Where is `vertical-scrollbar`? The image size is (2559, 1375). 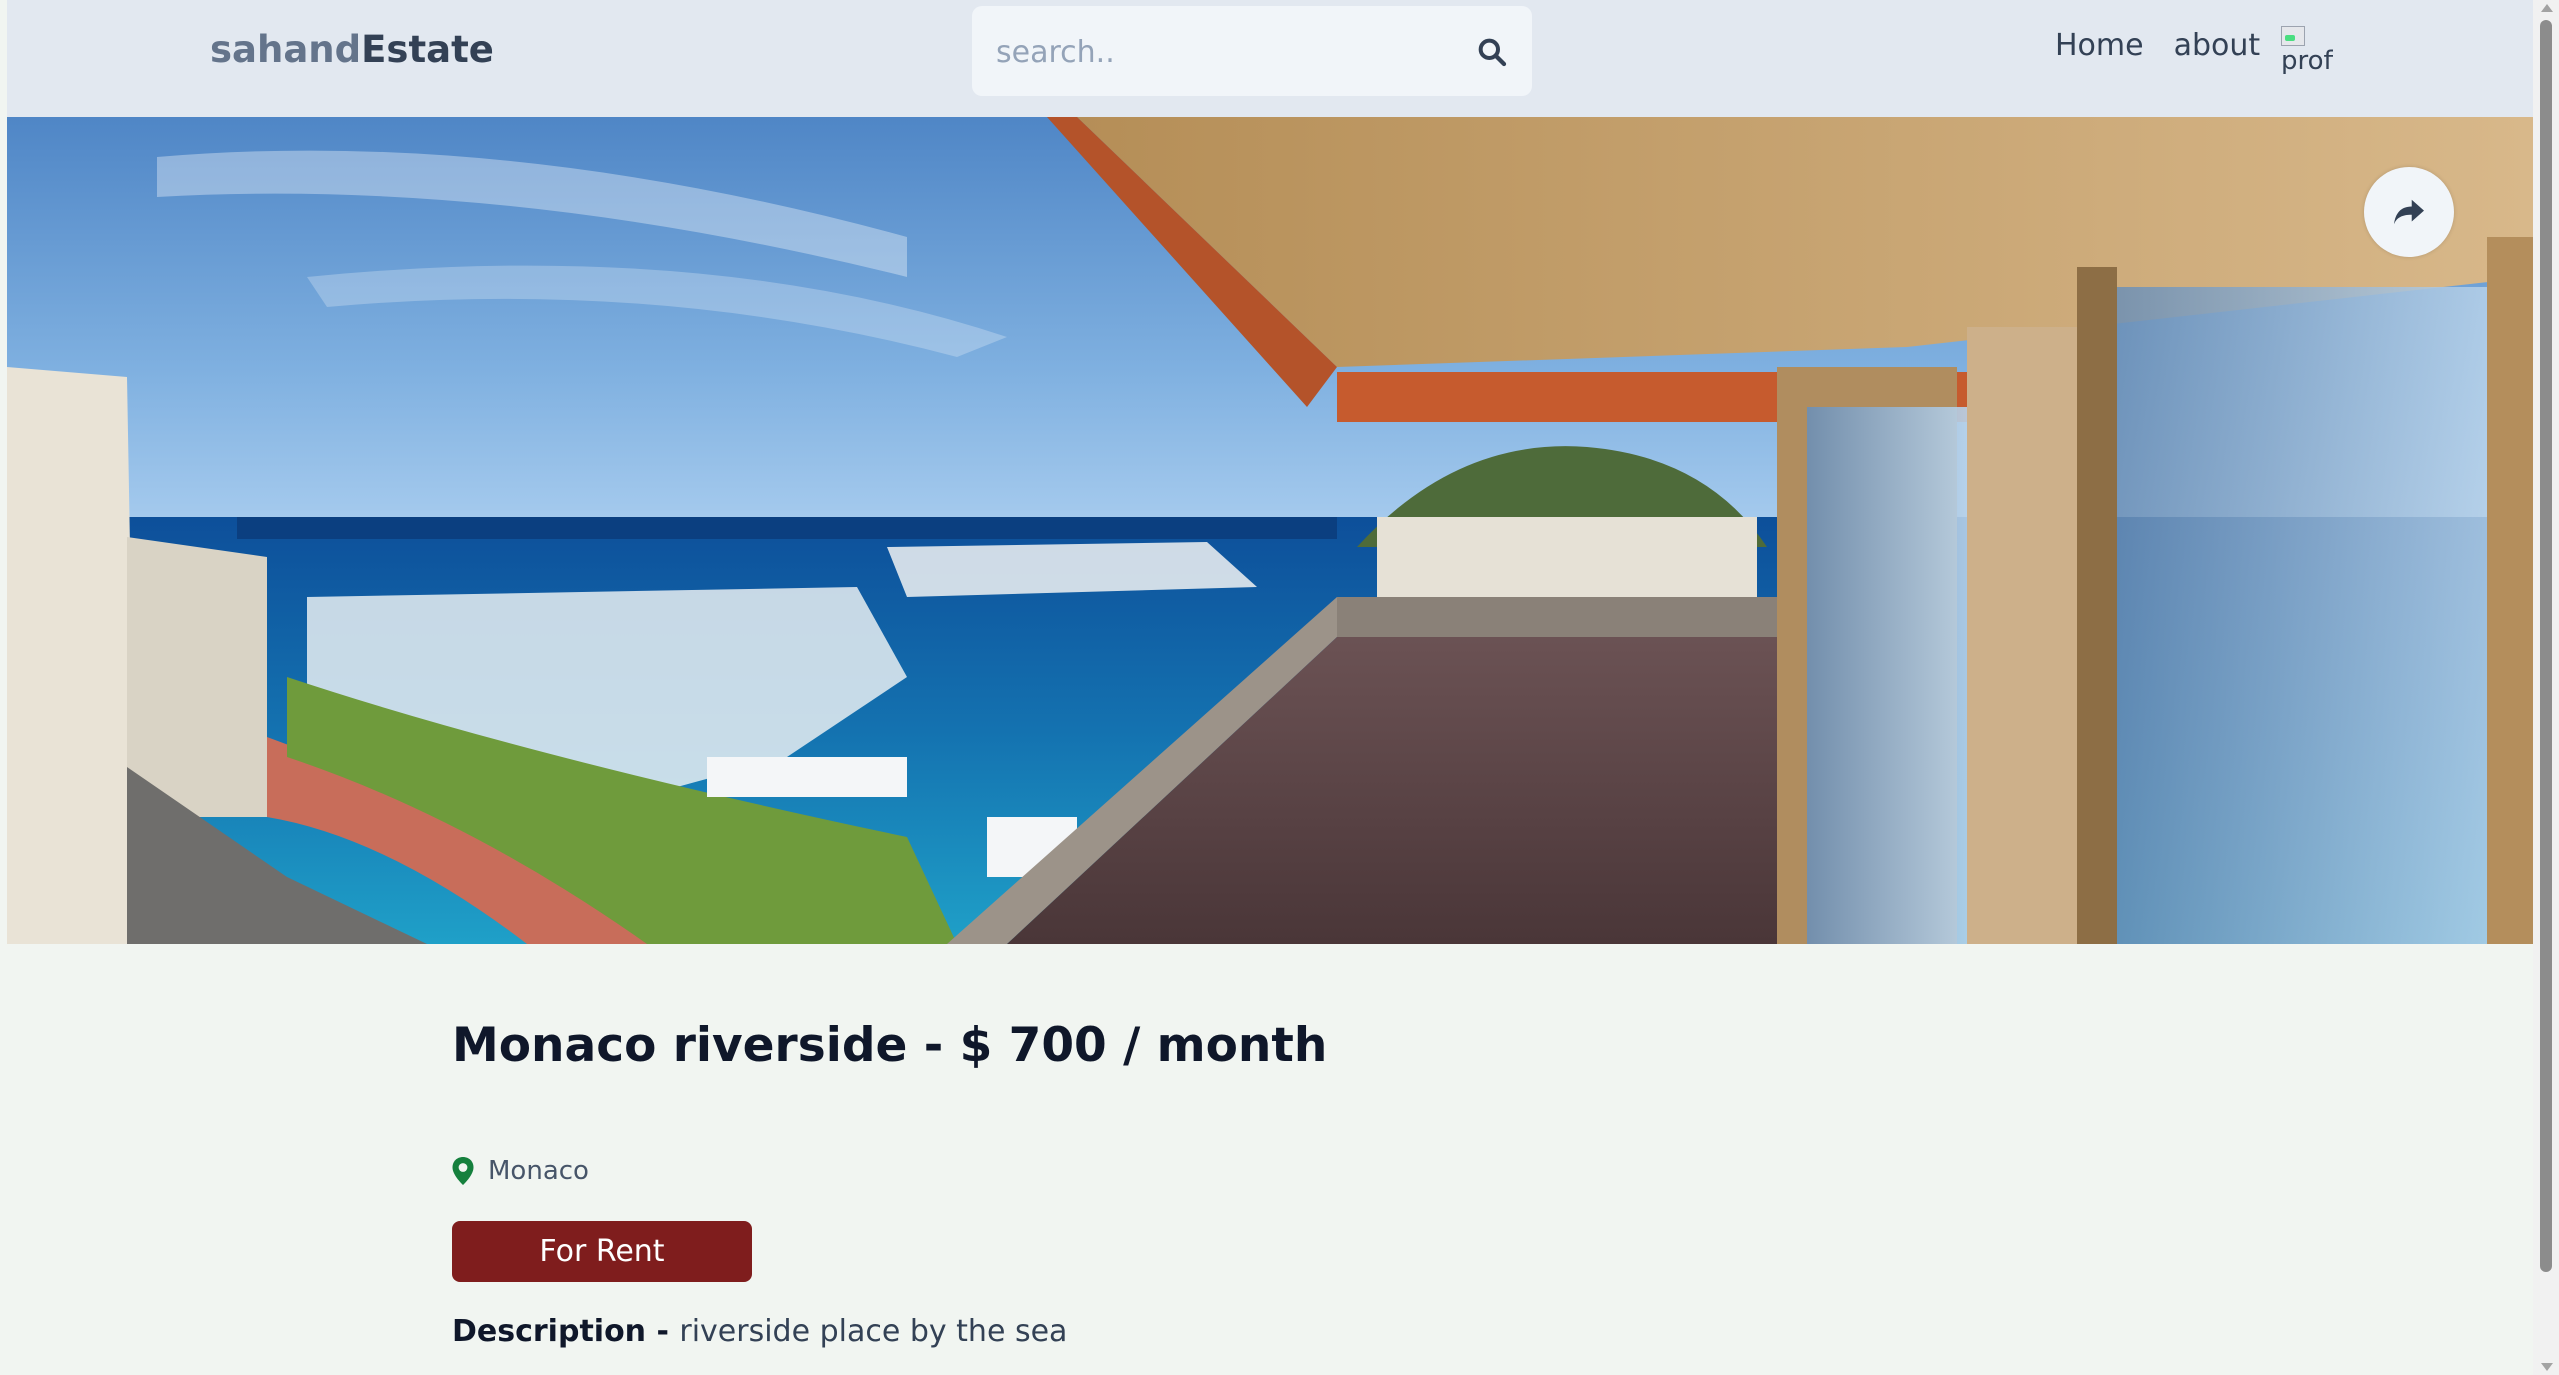
vertical-scrollbar is located at coordinates (2546, 687).